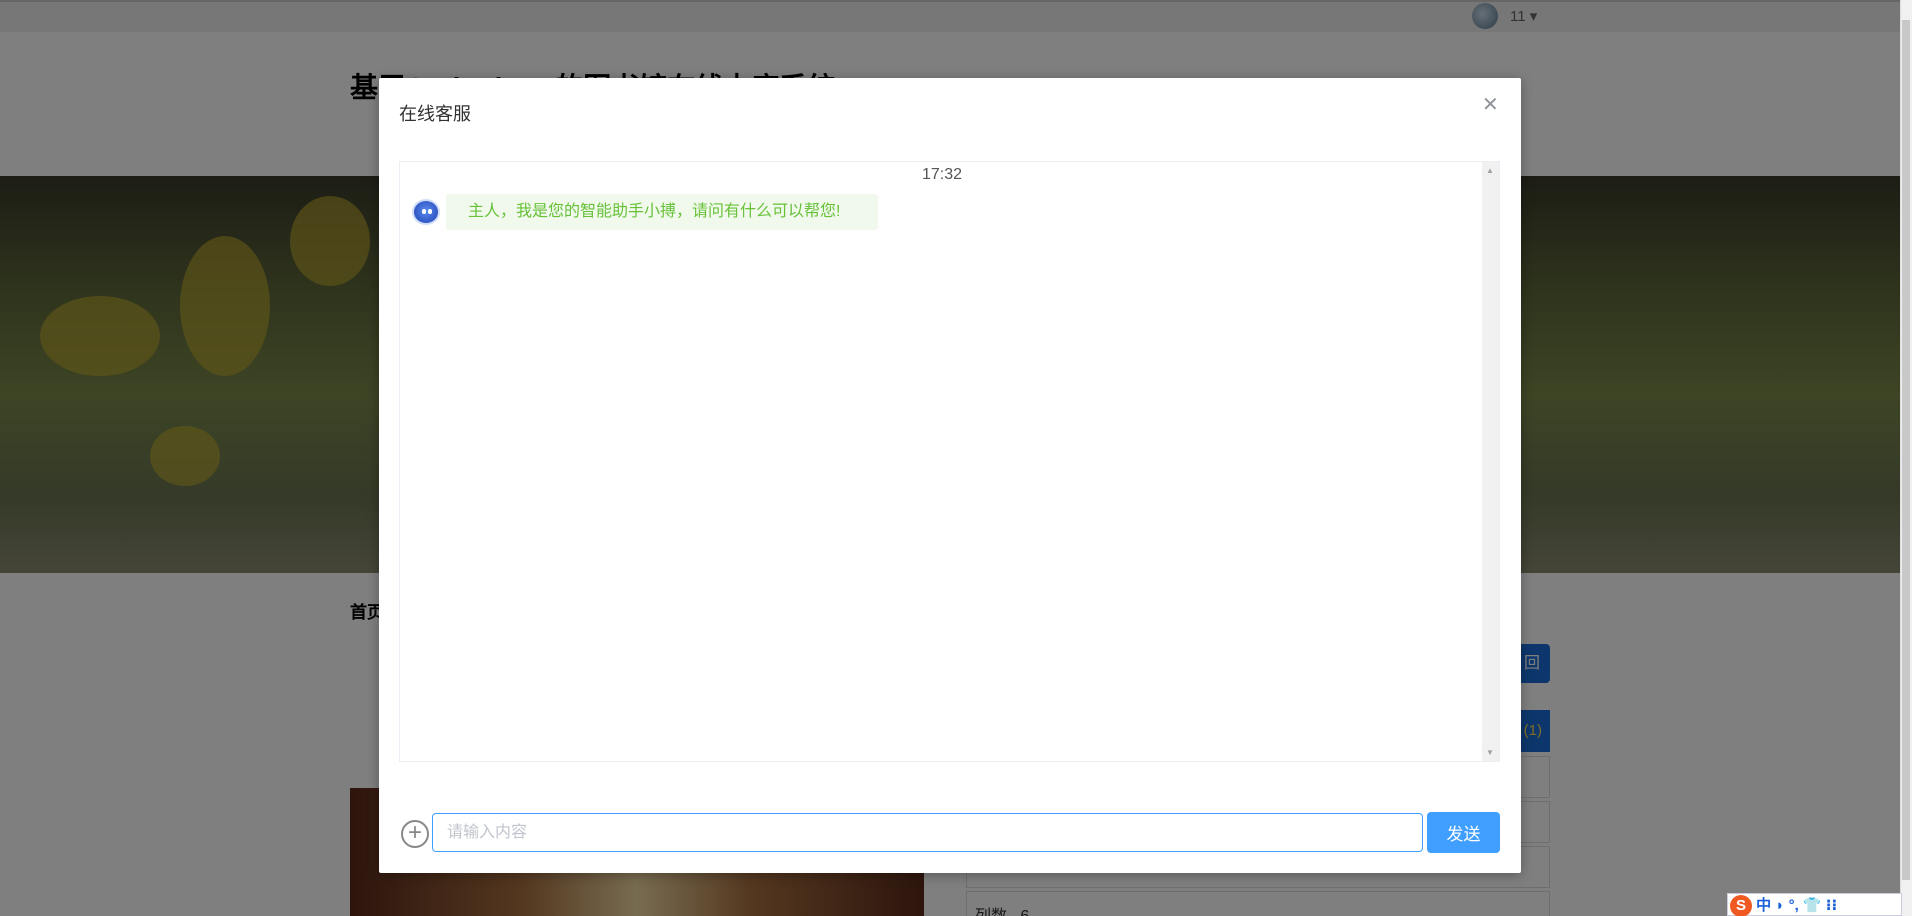 Image resolution: width=1912 pixels, height=916 pixels. What do you see at coordinates (1490, 104) in the screenshot?
I see `close-icon: ✕` at bounding box center [1490, 104].